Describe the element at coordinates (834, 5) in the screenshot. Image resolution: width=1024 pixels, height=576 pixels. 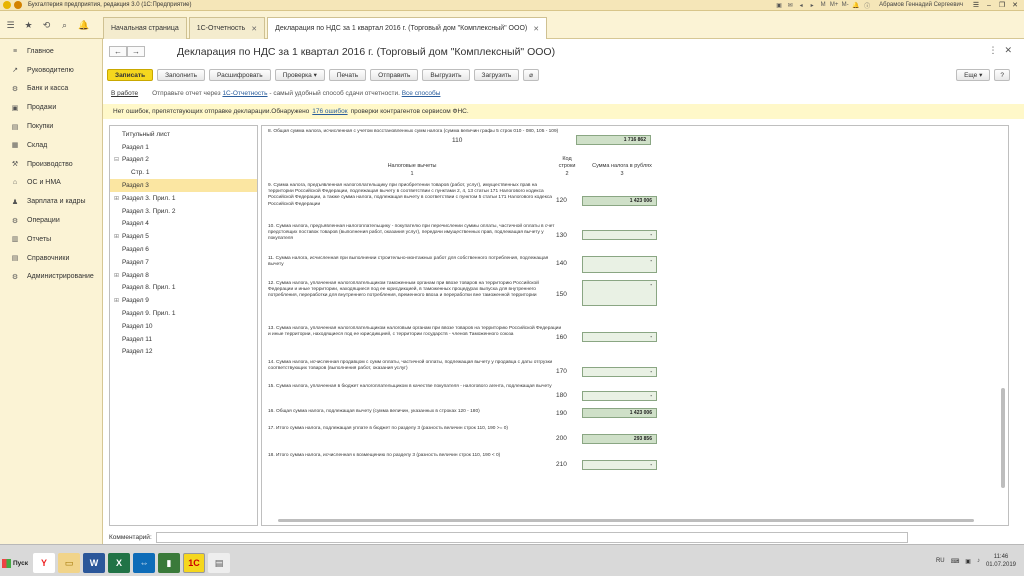
I see `memory-mplus-icon: M+` at that location.